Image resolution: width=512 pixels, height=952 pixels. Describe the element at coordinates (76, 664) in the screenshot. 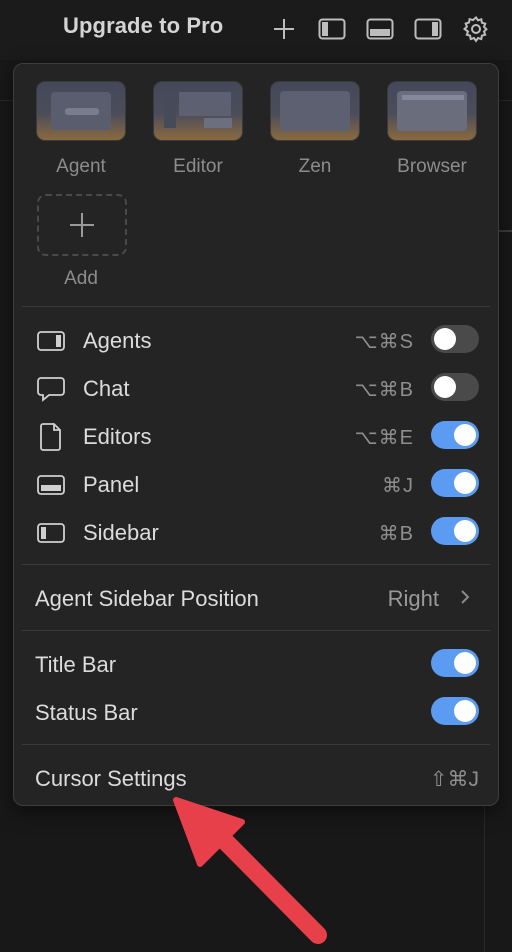

I see `toggle-label-title-bar: Title Bar` at that location.